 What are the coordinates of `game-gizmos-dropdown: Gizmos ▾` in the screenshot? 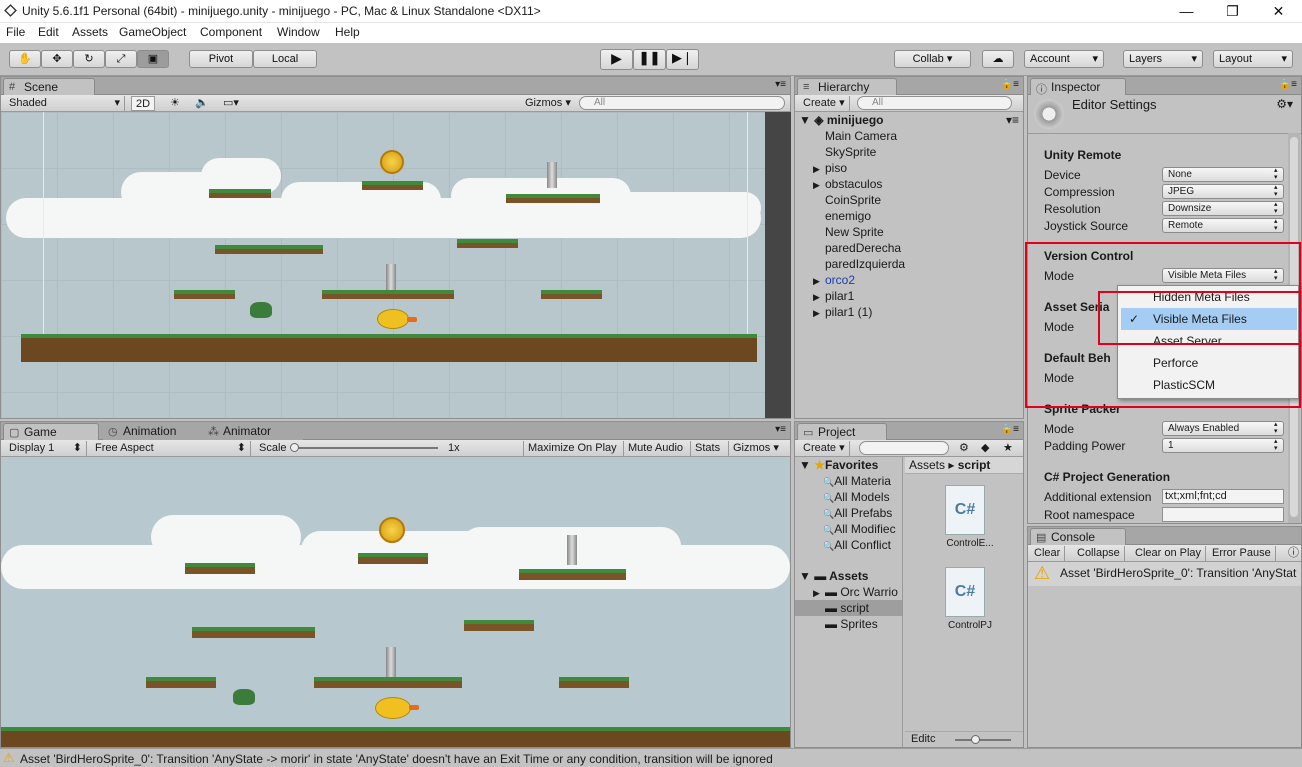 It's located at (755, 448).